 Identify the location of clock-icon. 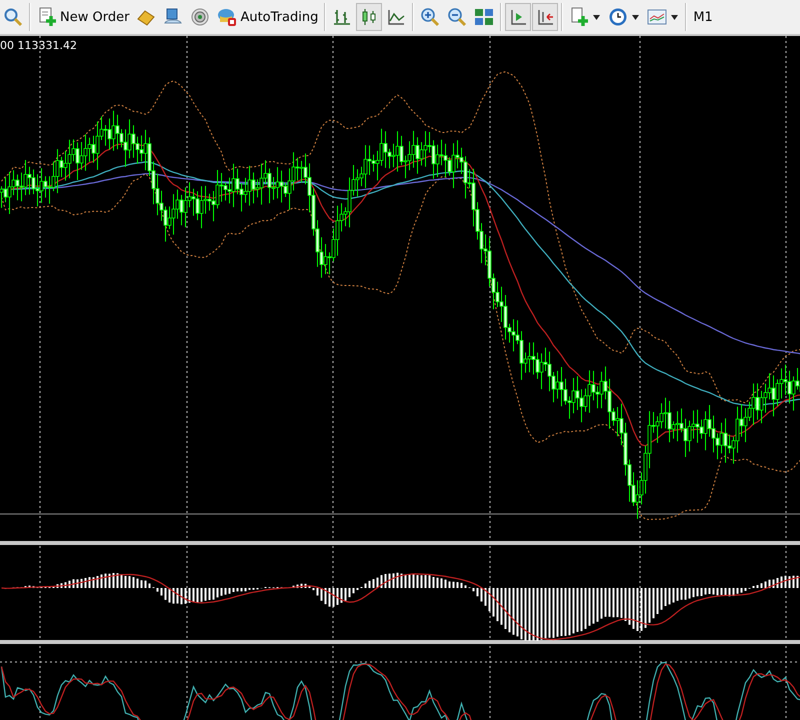
(618, 17).